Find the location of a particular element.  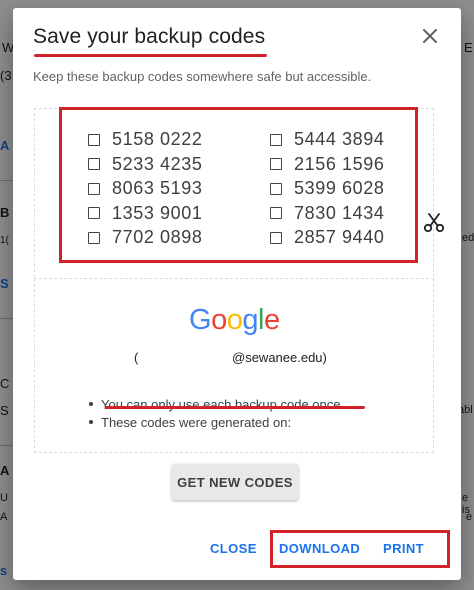

code-item: 5158 0222 is located at coordinates (179, 140).